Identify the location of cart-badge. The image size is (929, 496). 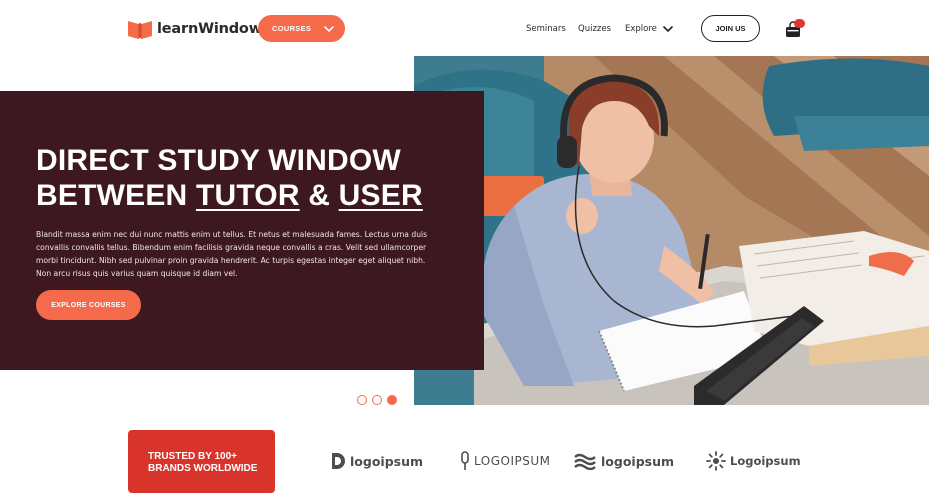
(799, 23).